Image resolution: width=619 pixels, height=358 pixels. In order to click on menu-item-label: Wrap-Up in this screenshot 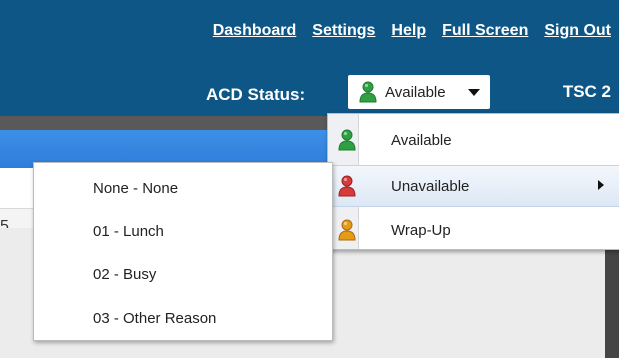, I will do `click(421, 230)`.